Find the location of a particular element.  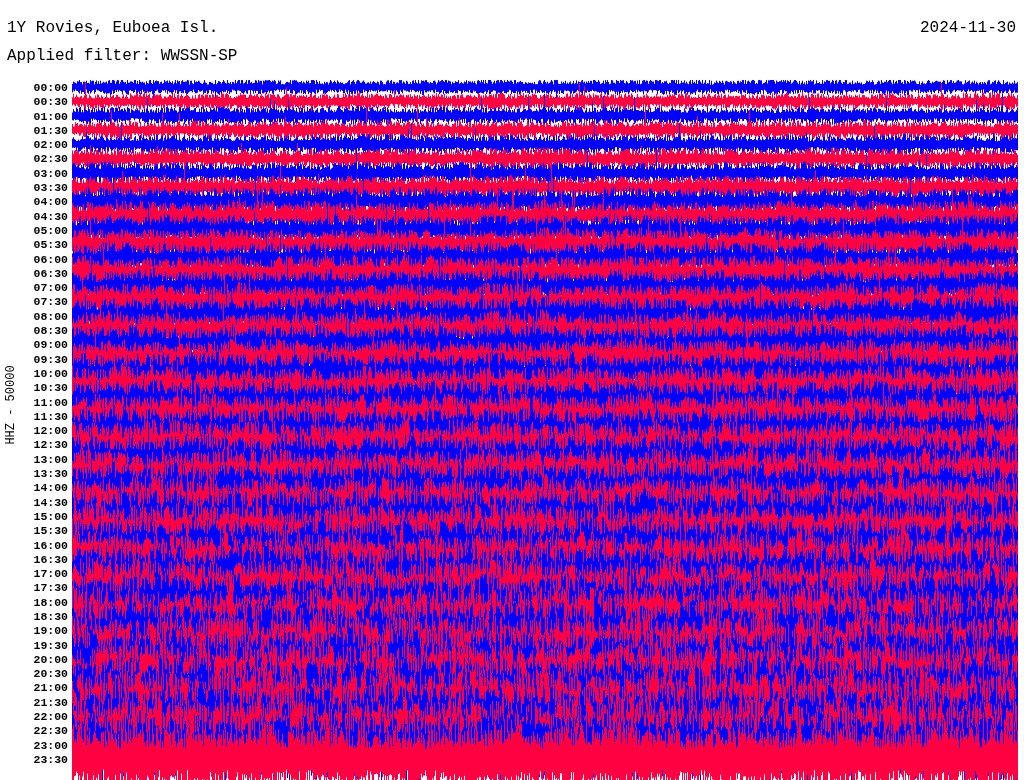

time-label: 06:00 is located at coordinates (50, 259).